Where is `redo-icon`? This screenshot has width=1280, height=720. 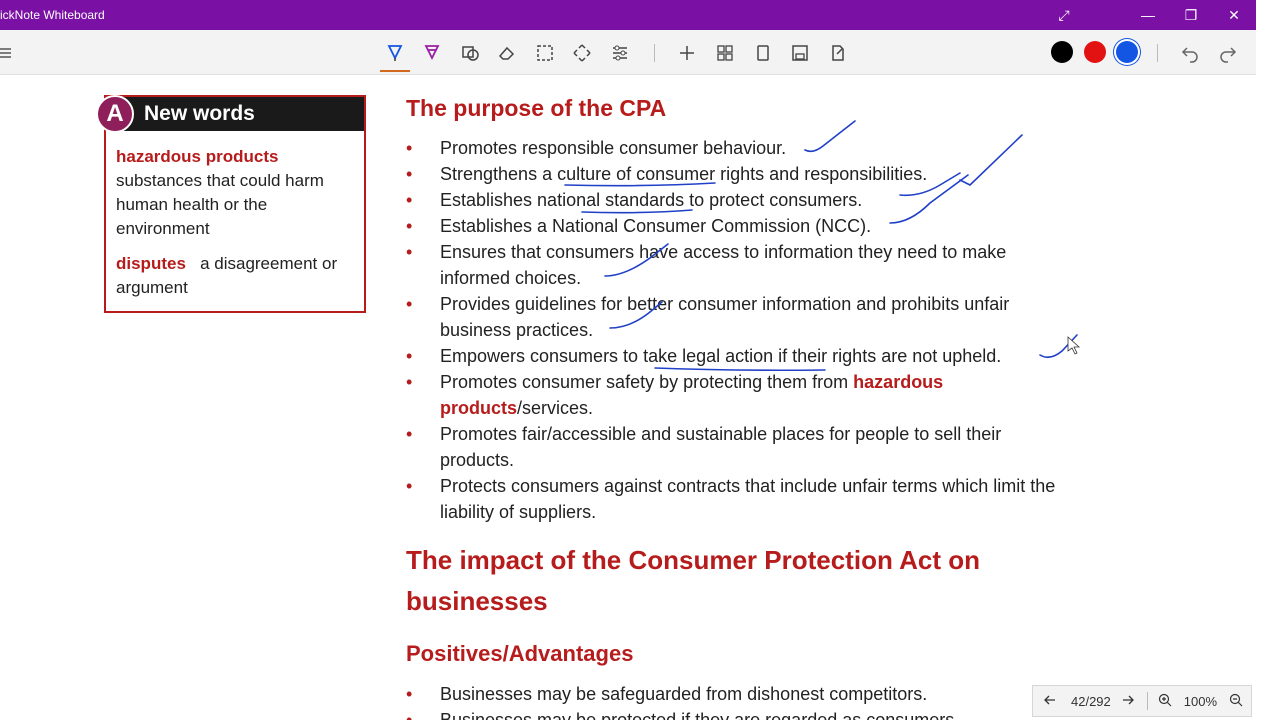
redo-icon is located at coordinates (1228, 55).